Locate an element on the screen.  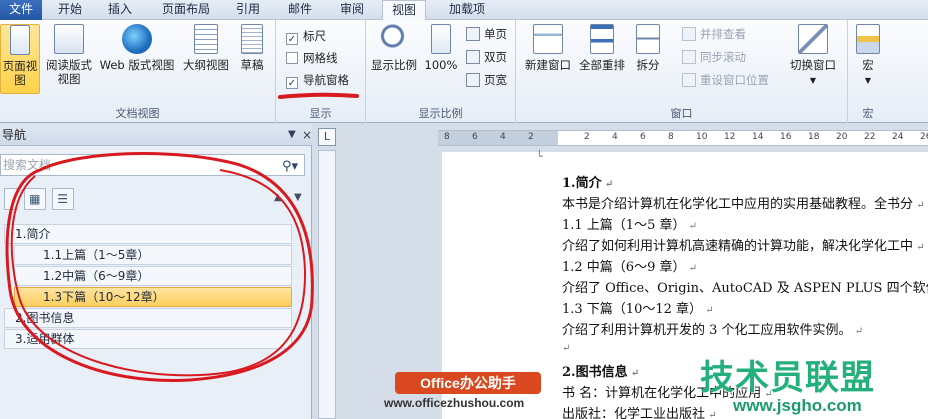
document-paragraph: ↵ is located at coordinates (566, 347).